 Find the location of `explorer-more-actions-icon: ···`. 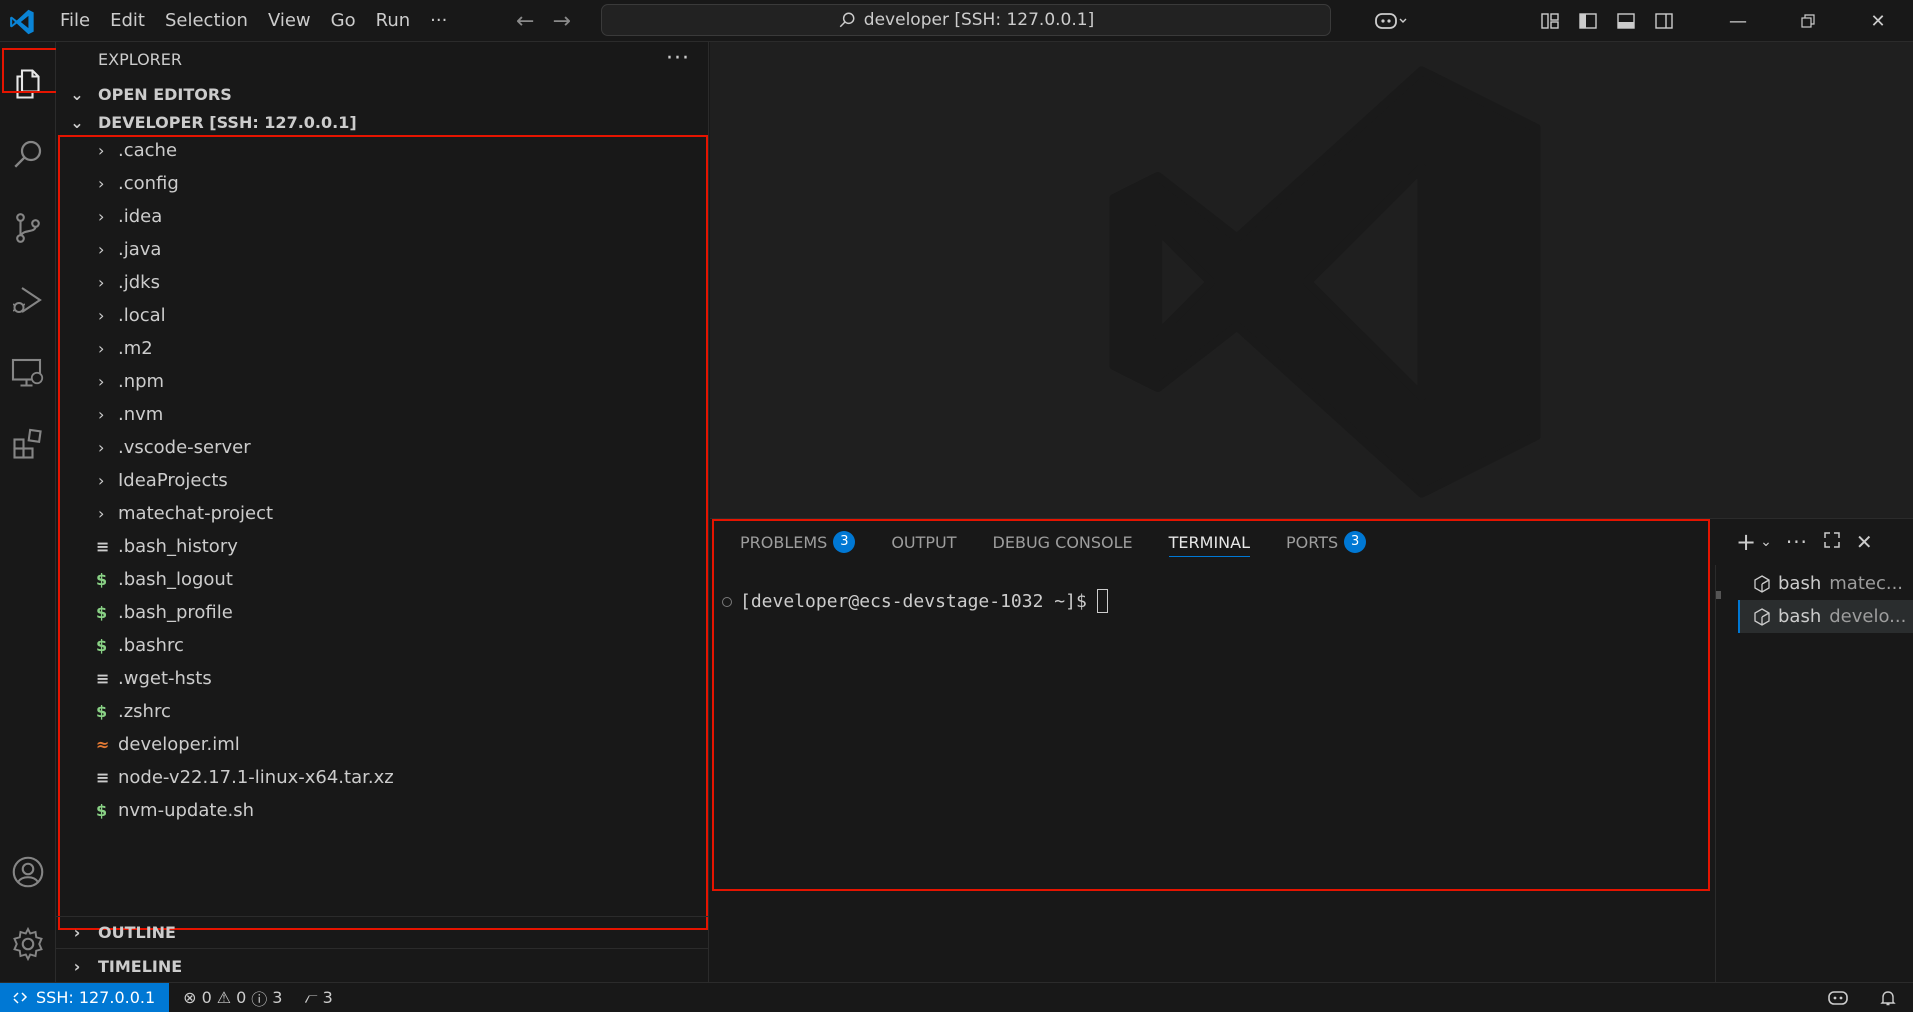

explorer-more-actions-icon: ··· is located at coordinates (678, 58).